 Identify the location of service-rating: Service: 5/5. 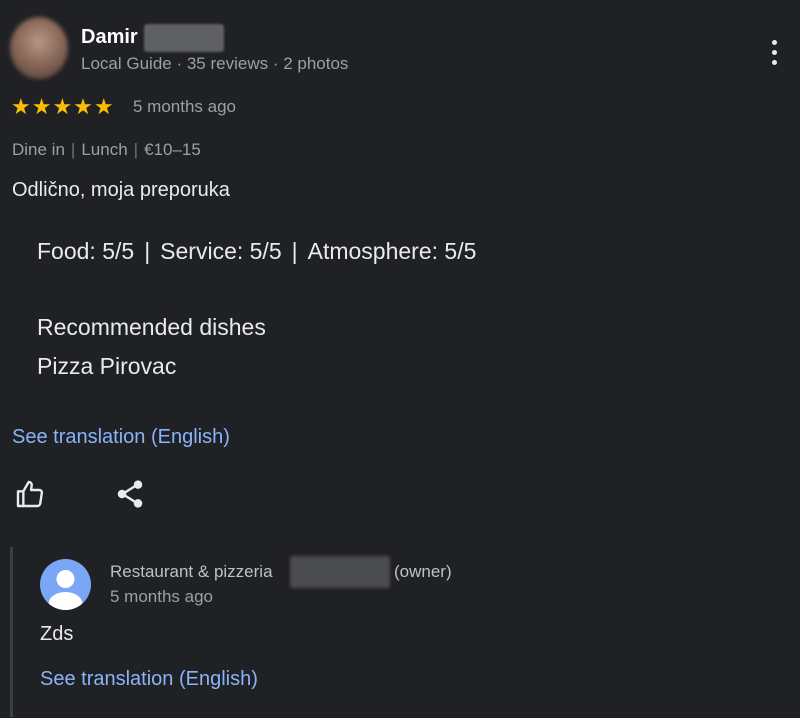
(221, 251).